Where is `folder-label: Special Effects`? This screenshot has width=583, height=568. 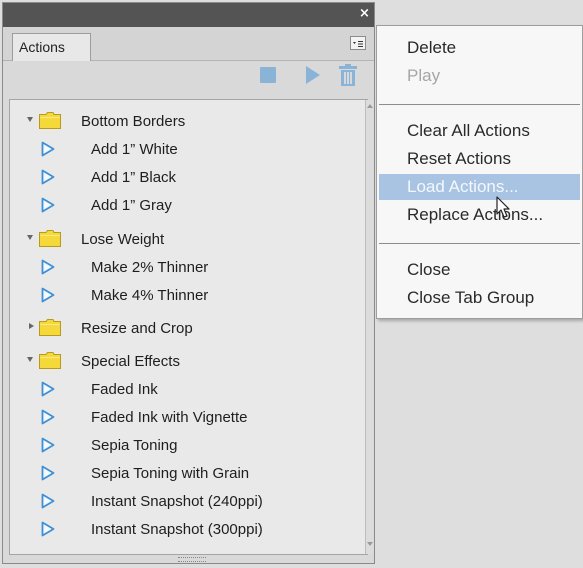
folder-label: Special Effects is located at coordinates (130, 361).